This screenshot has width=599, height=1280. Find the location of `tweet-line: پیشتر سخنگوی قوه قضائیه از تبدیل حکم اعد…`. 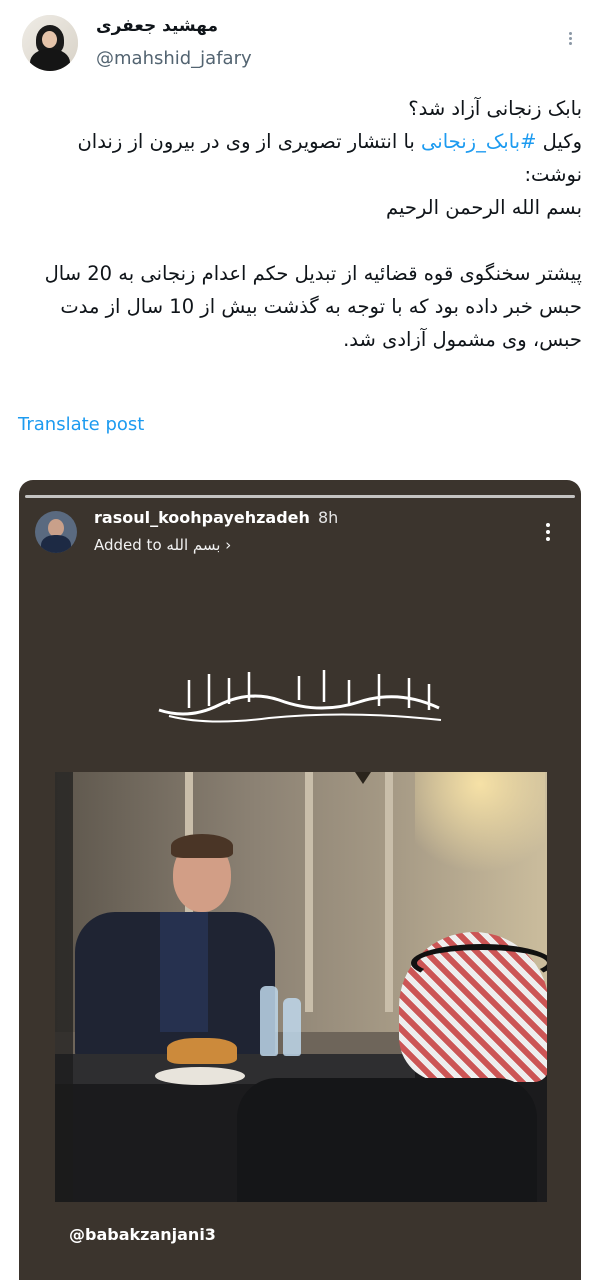

tweet-line: پیشتر سخنگوی قوه قضائیه از تبدیل حکم اعد… is located at coordinates (313, 306).